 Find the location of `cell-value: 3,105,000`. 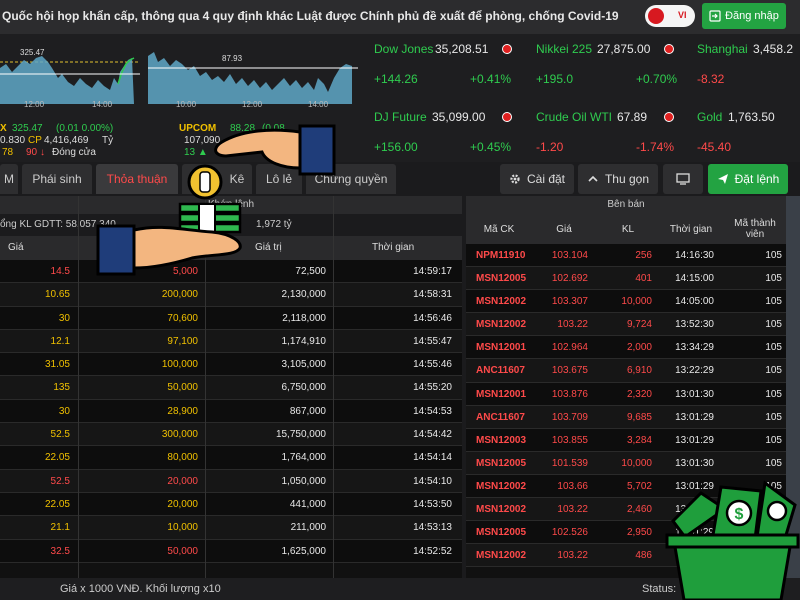

cell-value: 3,105,000 is located at coordinates (304, 365).